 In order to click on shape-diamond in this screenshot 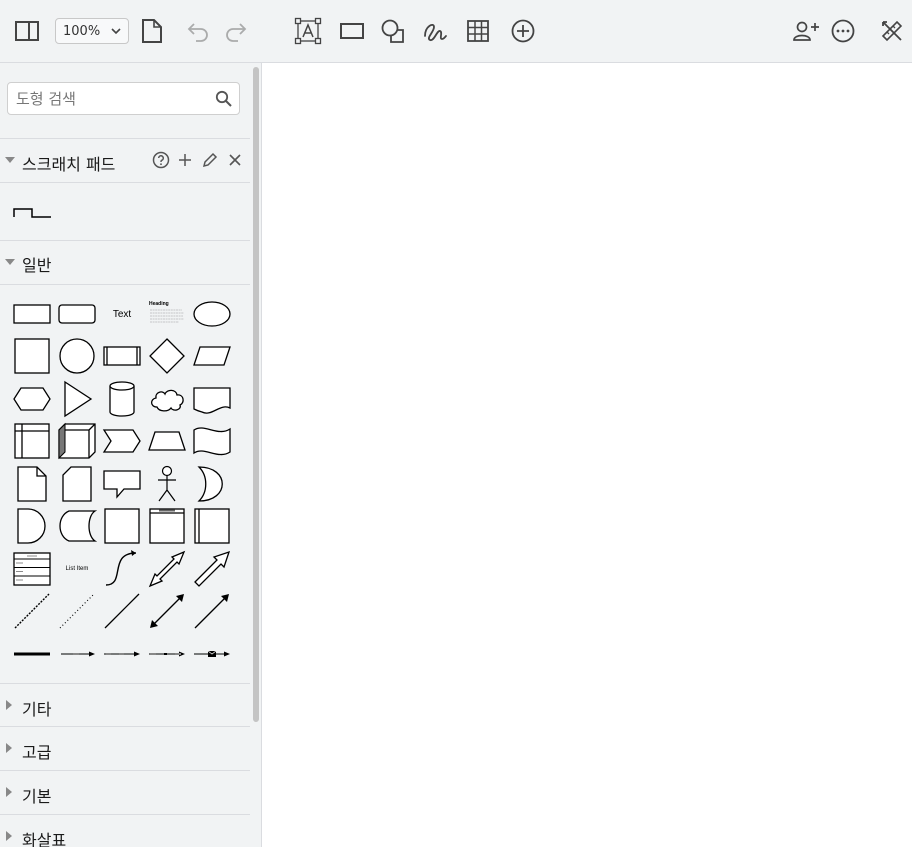, I will do `click(167, 356)`.